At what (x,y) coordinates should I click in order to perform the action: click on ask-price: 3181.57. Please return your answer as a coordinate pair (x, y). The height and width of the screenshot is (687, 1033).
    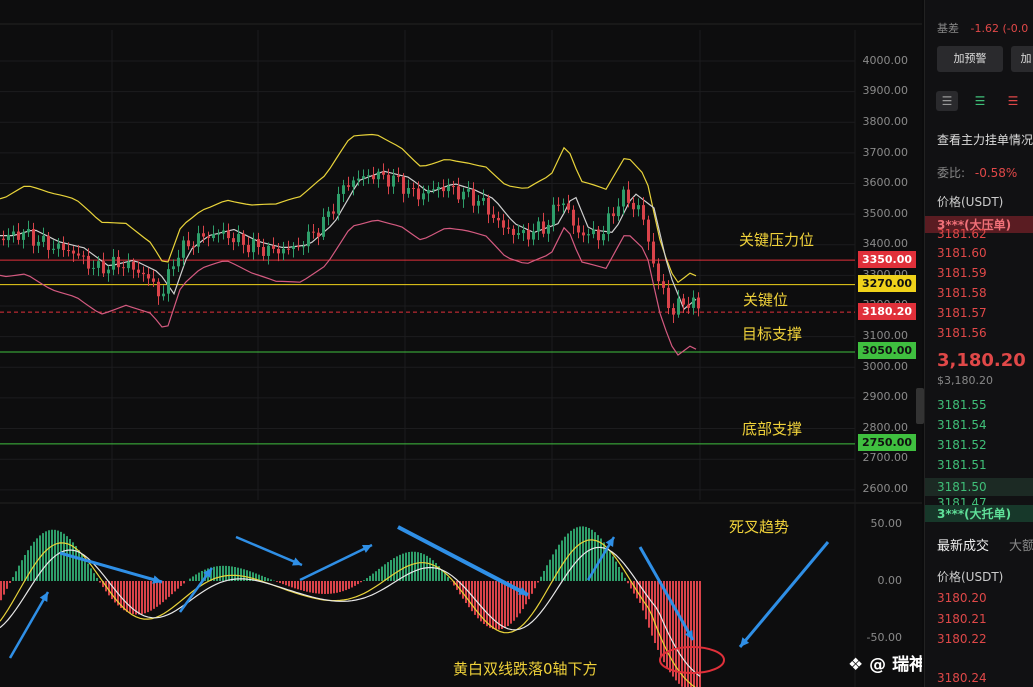
    Looking at the image, I should click on (962, 313).